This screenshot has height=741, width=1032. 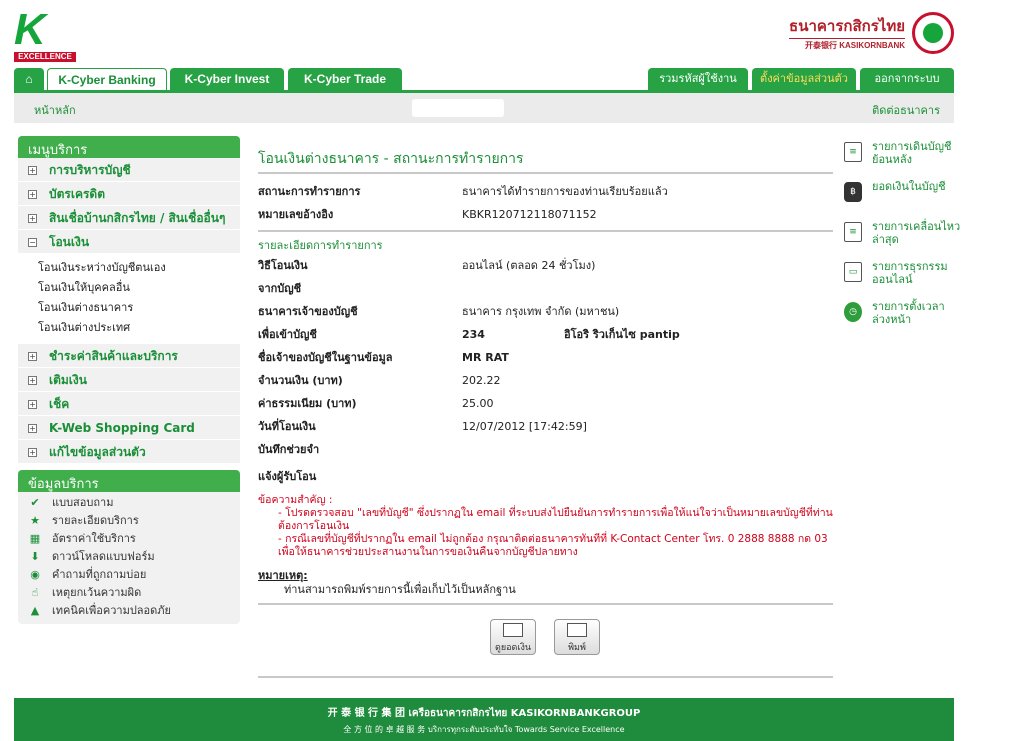 I want to click on view-balance-button: ดูยอดเงิน, so click(x=513, y=637).